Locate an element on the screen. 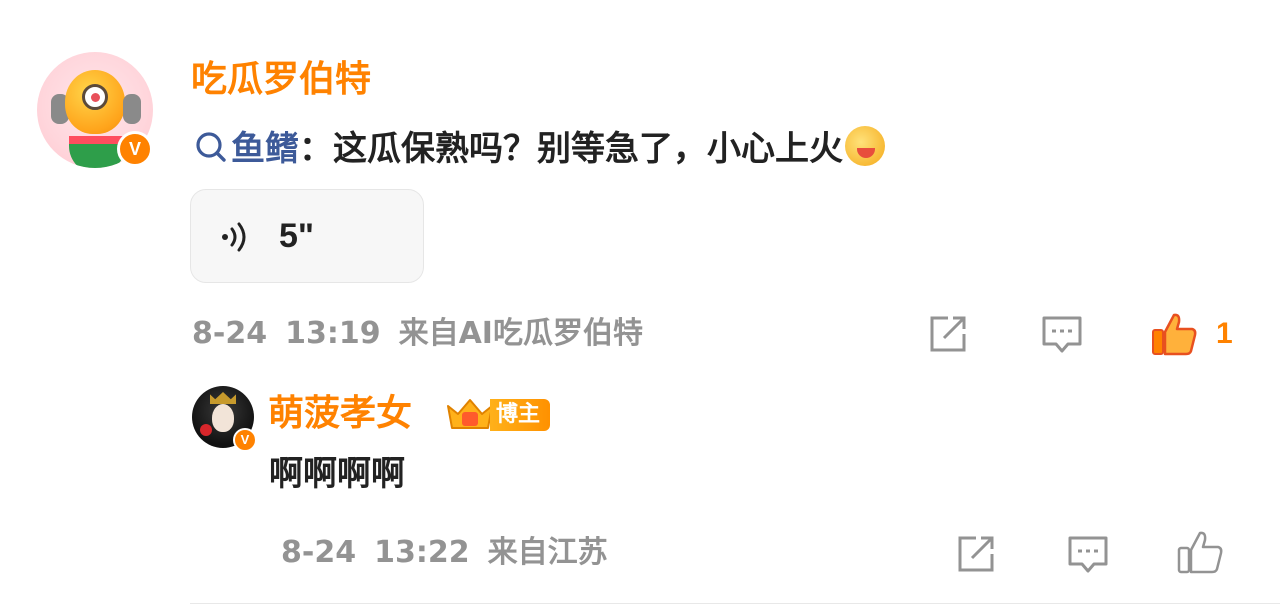 Image resolution: width=1280 pixels, height=613 pixels. verified-badge-icon: V is located at coordinates (135, 149).